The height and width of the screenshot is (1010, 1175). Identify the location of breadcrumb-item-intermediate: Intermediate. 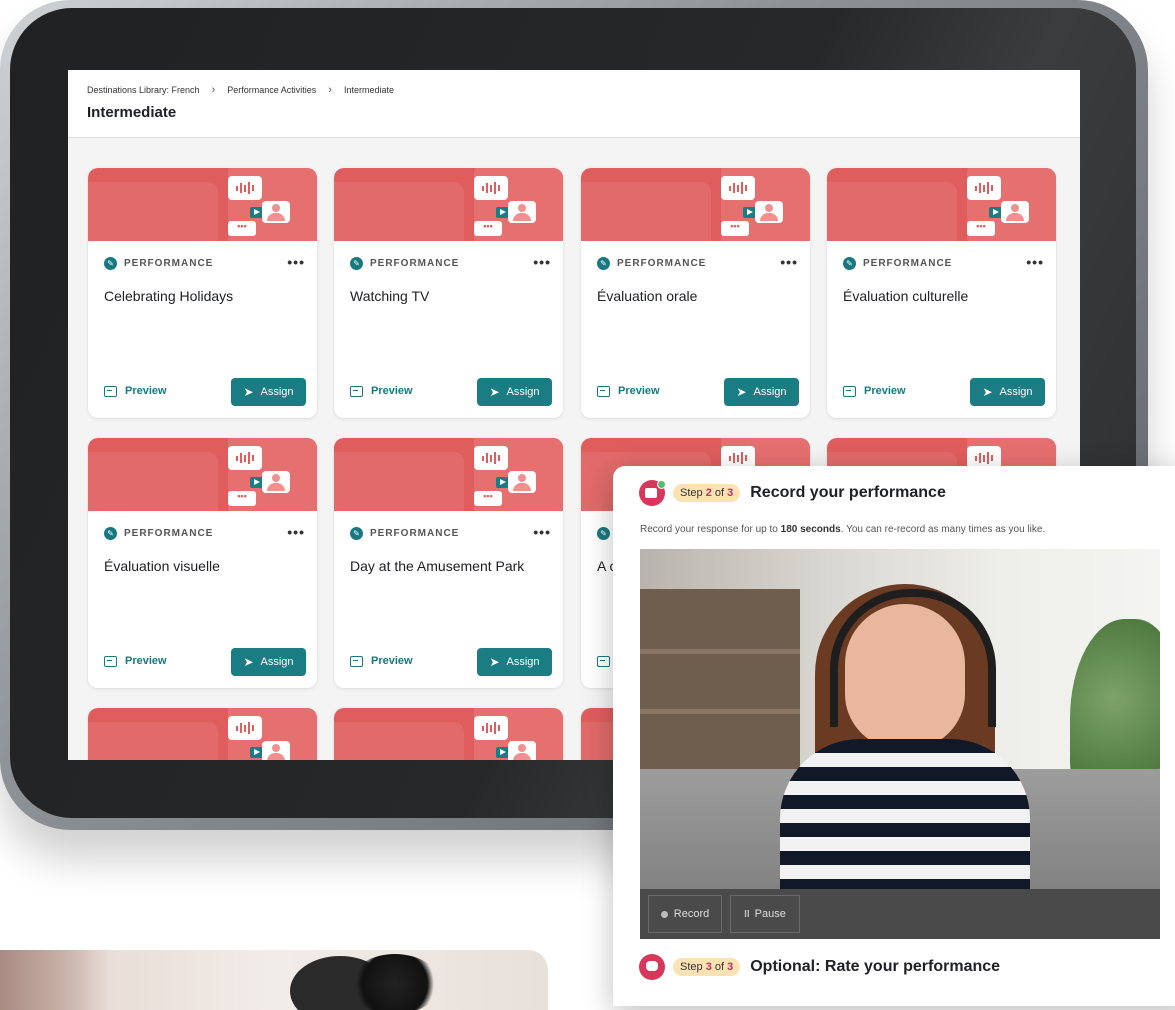
(368, 90).